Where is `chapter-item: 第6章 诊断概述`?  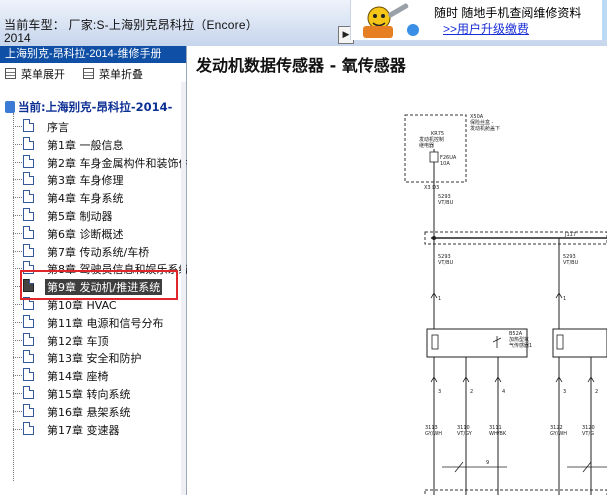 chapter-item: 第6章 诊断概述 is located at coordinates (100, 233).